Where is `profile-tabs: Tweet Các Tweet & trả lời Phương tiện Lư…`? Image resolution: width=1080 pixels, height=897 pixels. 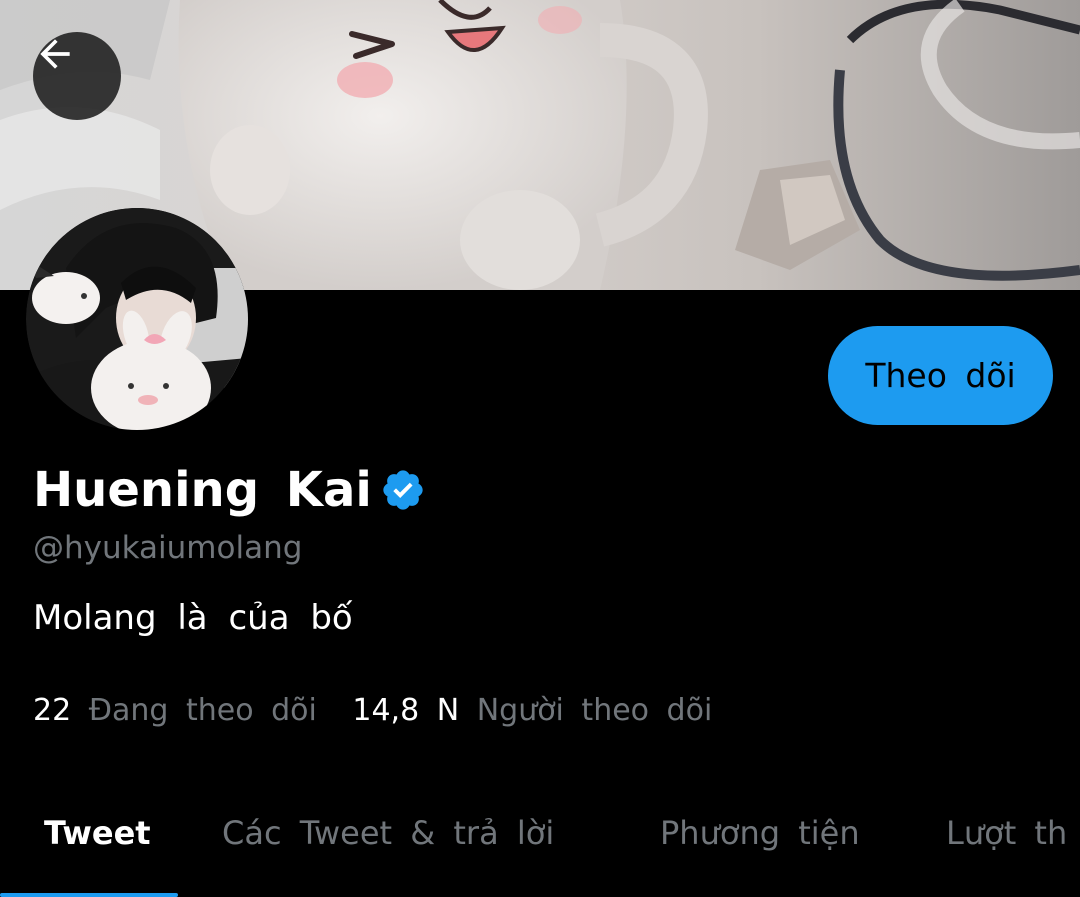 profile-tabs: Tweet Các Tweet & trả lời Phương tiện Lư… is located at coordinates (540, 838).